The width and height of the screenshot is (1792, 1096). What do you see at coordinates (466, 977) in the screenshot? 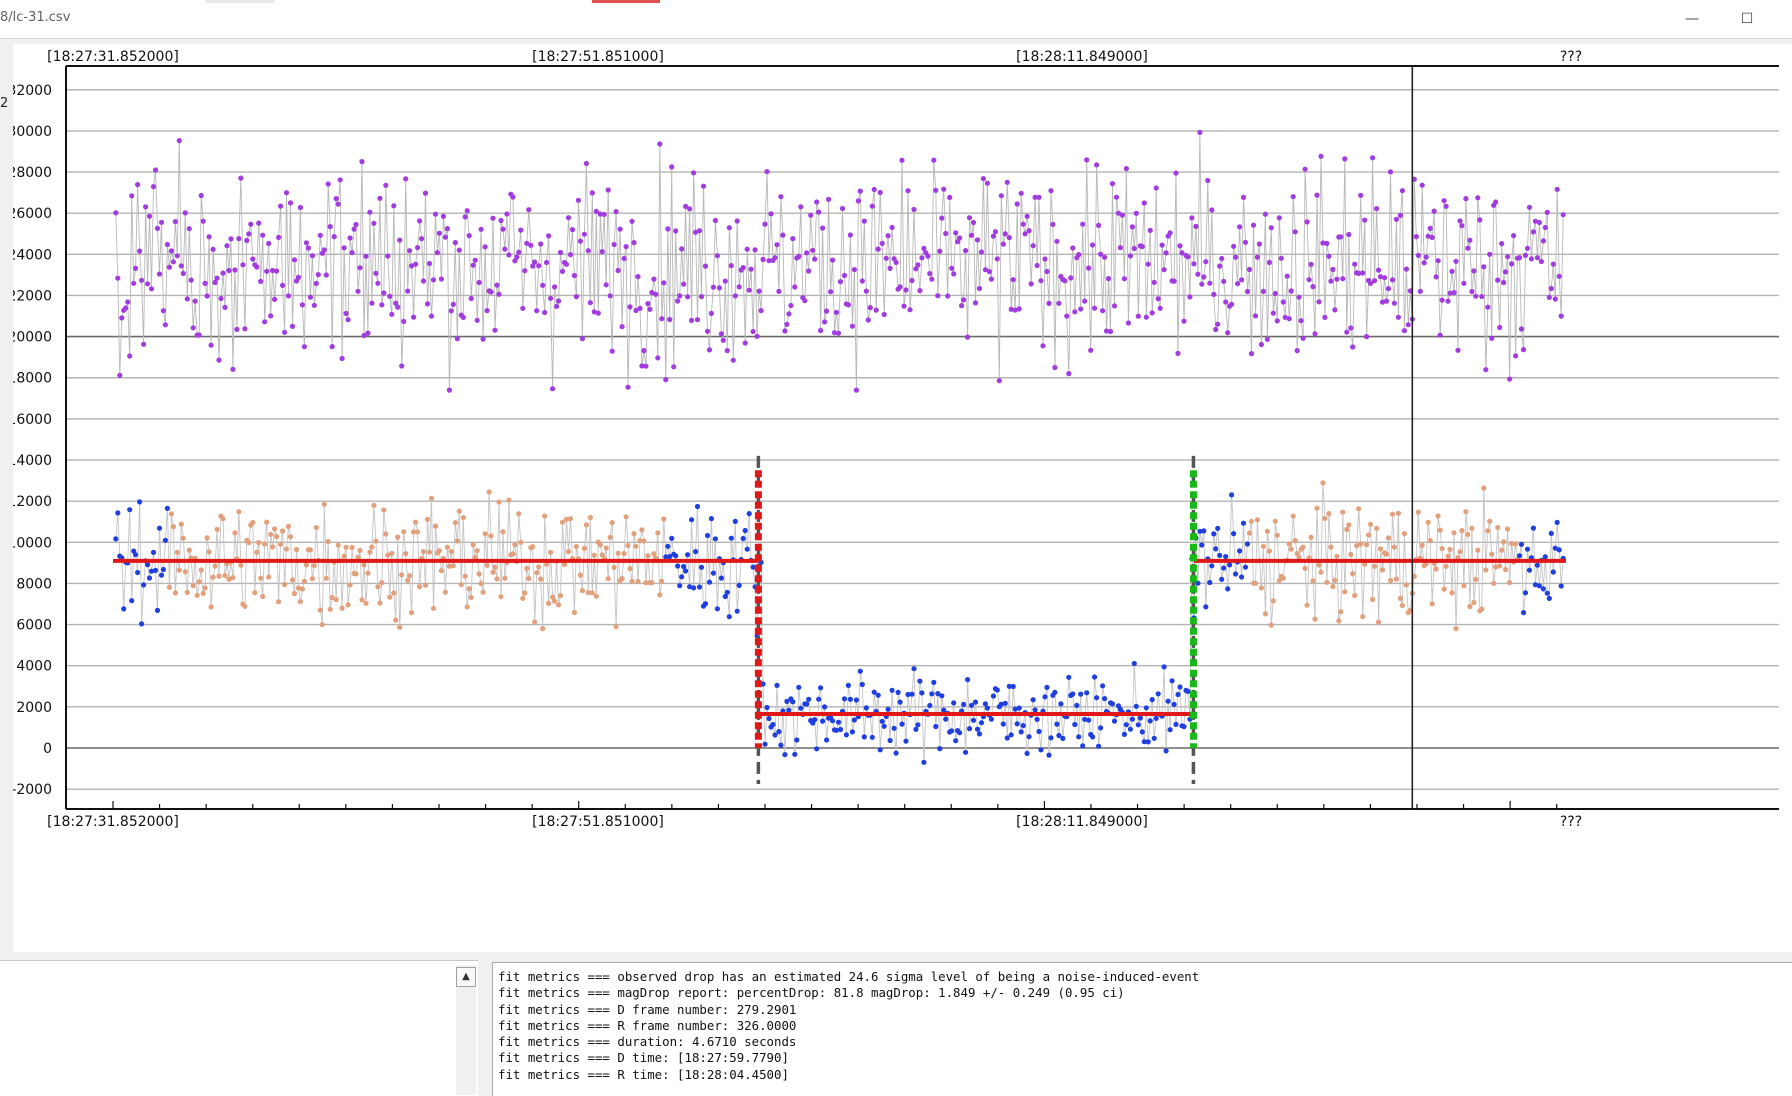
I see `scroll-up-arrow-icon: ▲` at bounding box center [466, 977].